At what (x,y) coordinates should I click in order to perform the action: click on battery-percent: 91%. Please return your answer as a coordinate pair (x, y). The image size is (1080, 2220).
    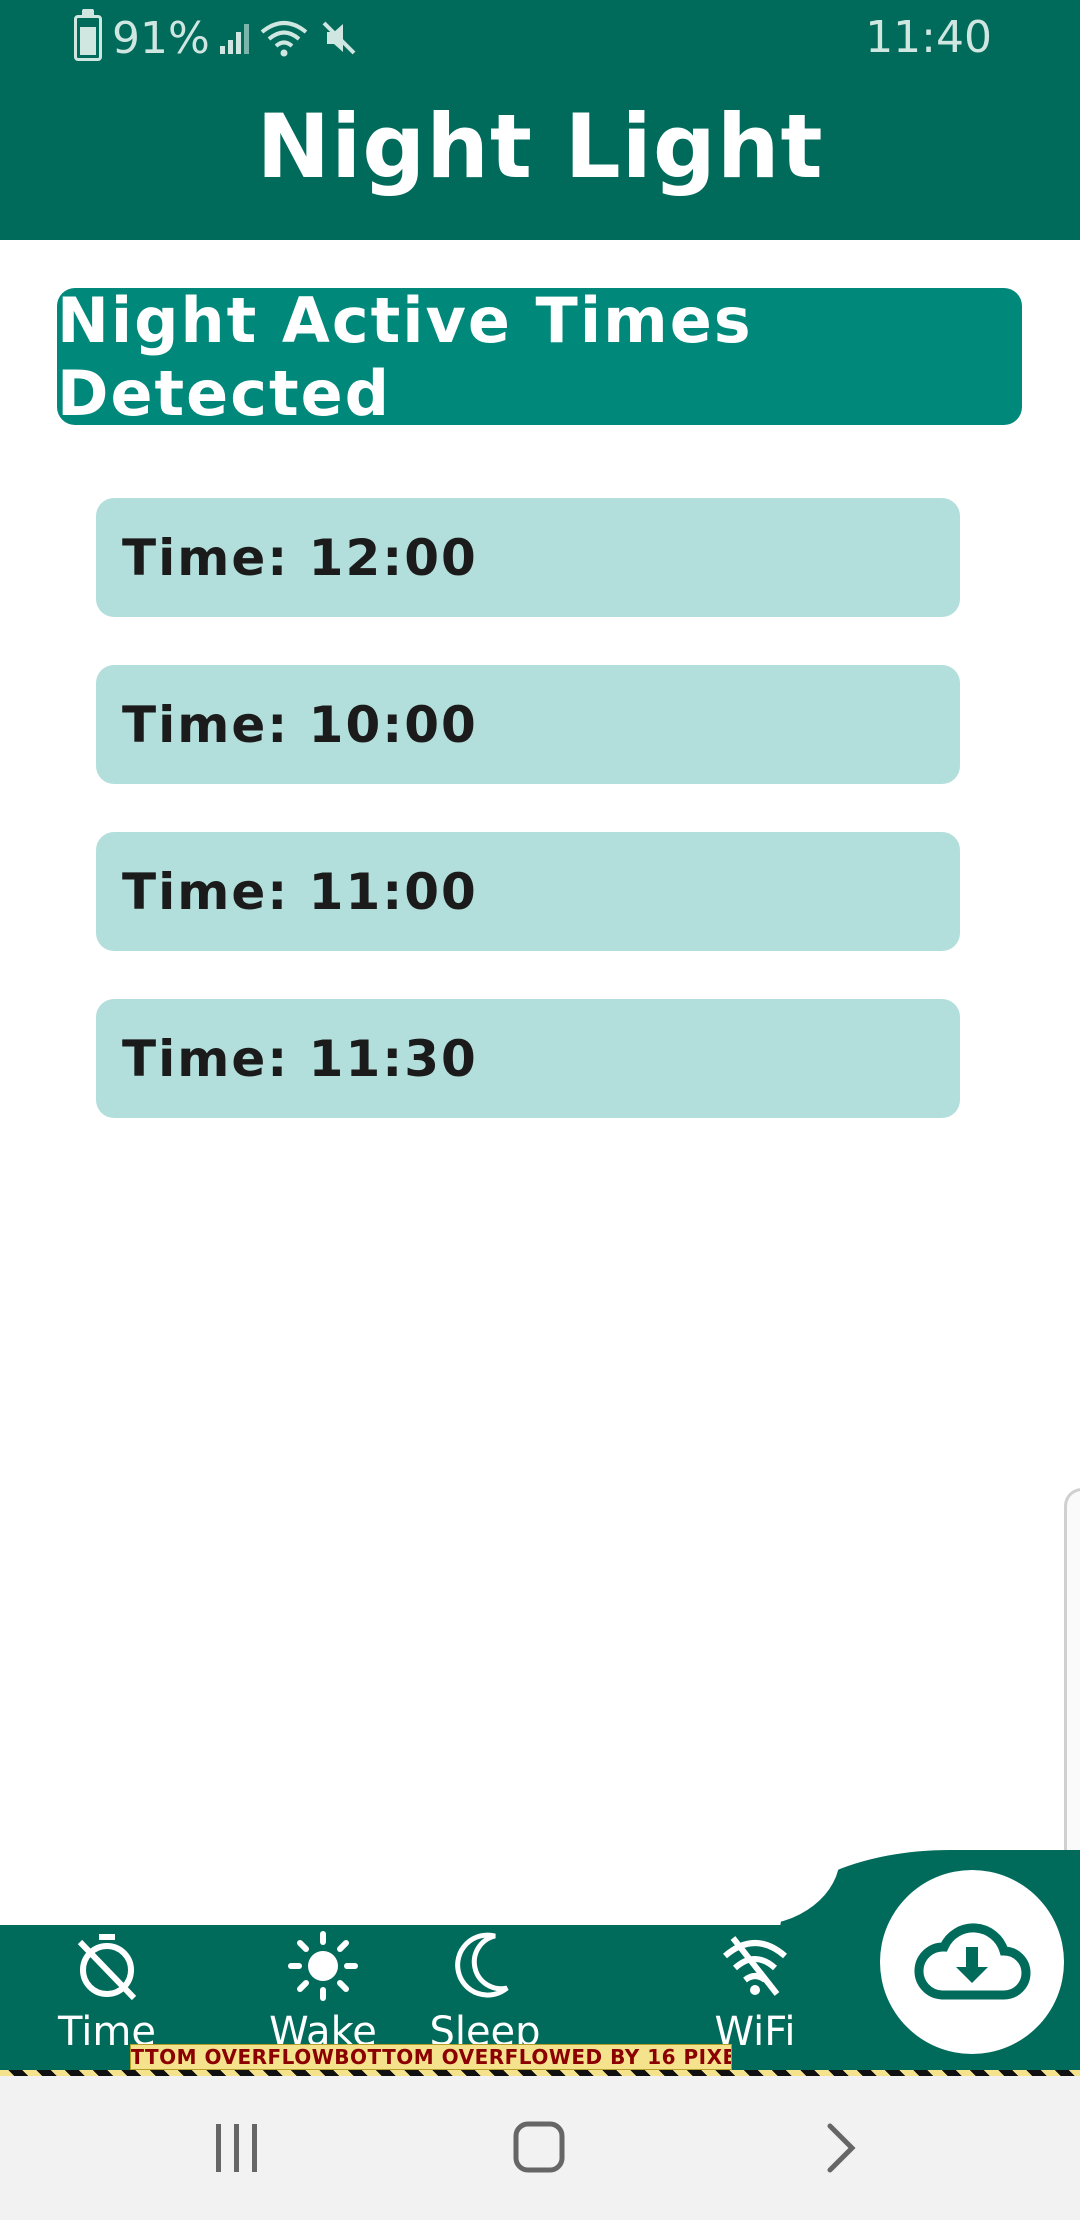
    Looking at the image, I should click on (161, 38).